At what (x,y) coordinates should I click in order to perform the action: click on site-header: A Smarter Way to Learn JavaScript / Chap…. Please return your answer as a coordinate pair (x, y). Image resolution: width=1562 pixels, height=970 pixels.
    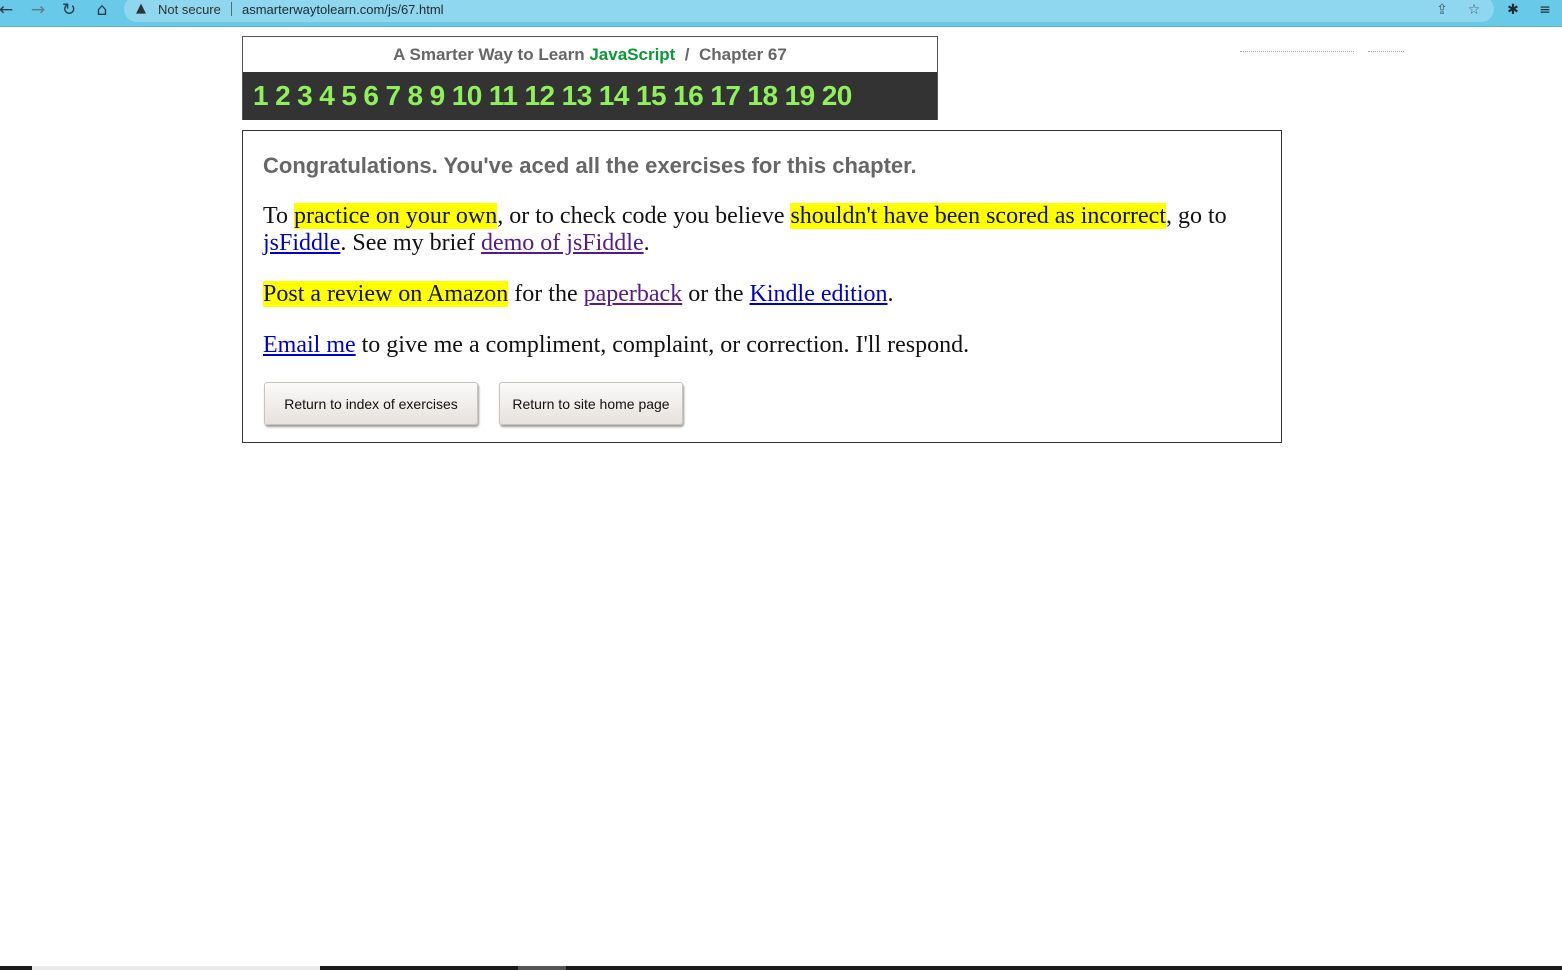
    Looking at the image, I should click on (590, 78).